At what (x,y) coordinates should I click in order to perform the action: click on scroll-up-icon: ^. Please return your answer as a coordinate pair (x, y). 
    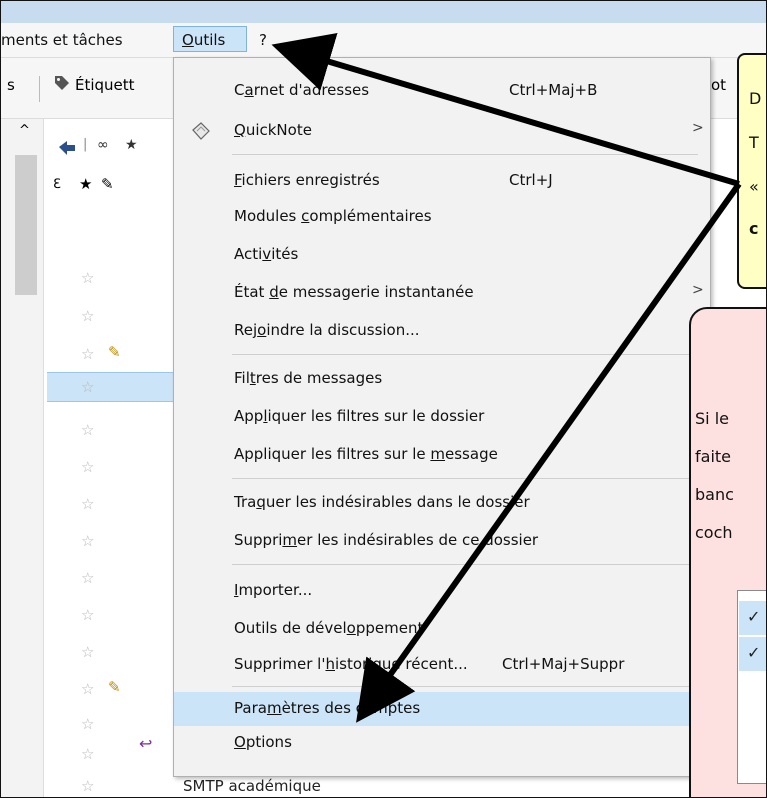
    Looking at the image, I should click on (24, 130).